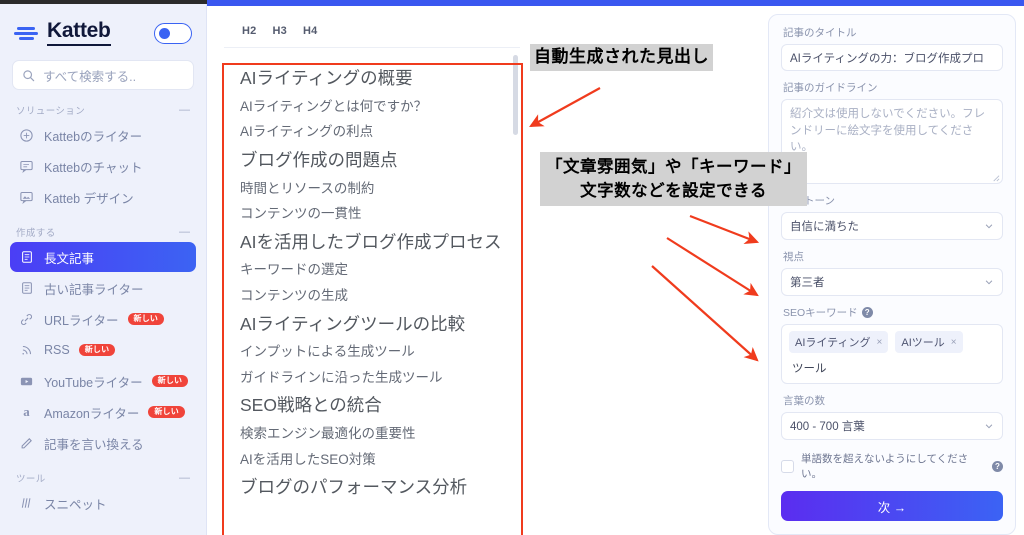 The height and width of the screenshot is (535, 1024). Describe the element at coordinates (380, 434) in the screenshot. I see `outline-heading: 検索エンジン最適化の重要性` at that location.